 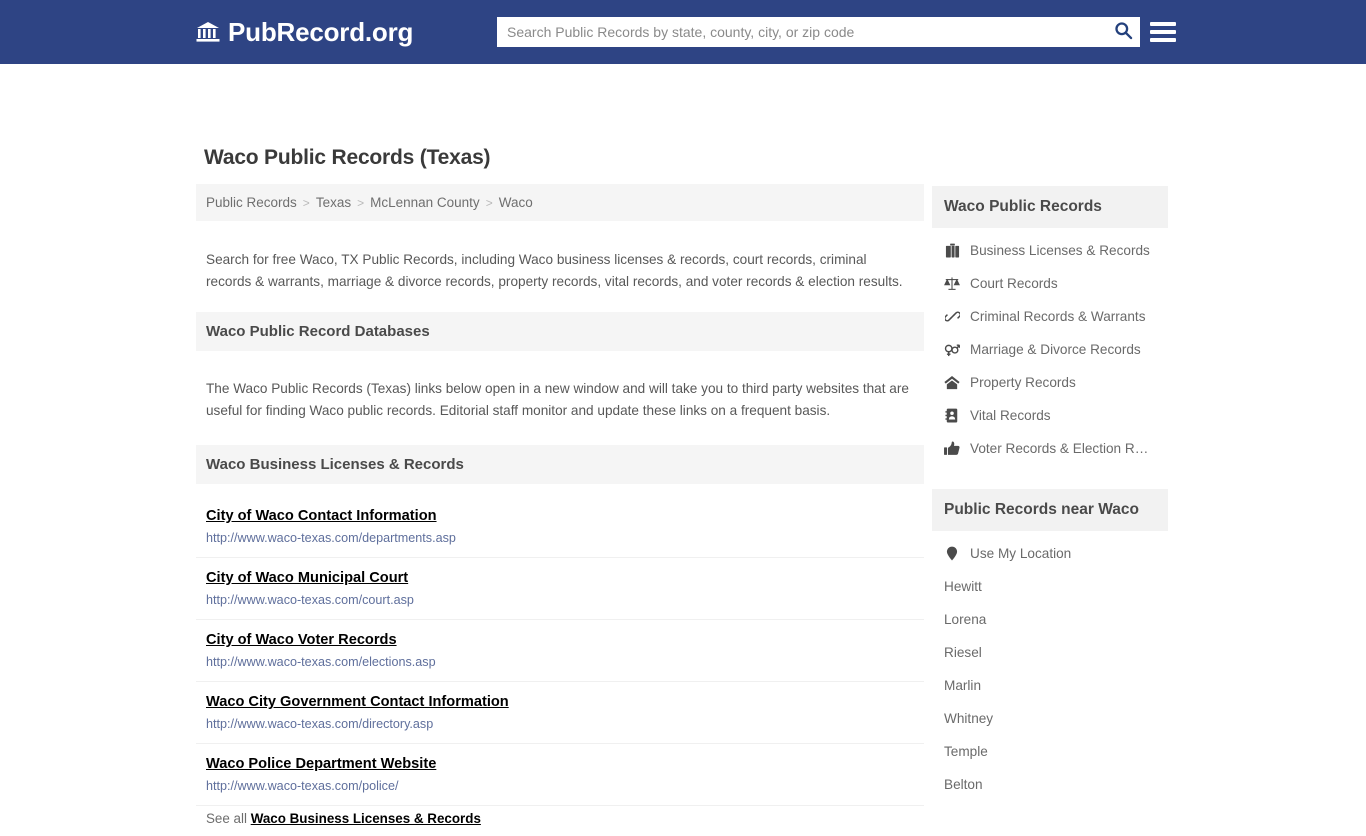 What do you see at coordinates (1050, 652) in the screenshot?
I see `sidebar-item-riesel: Riesel` at bounding box center [1050, 652].